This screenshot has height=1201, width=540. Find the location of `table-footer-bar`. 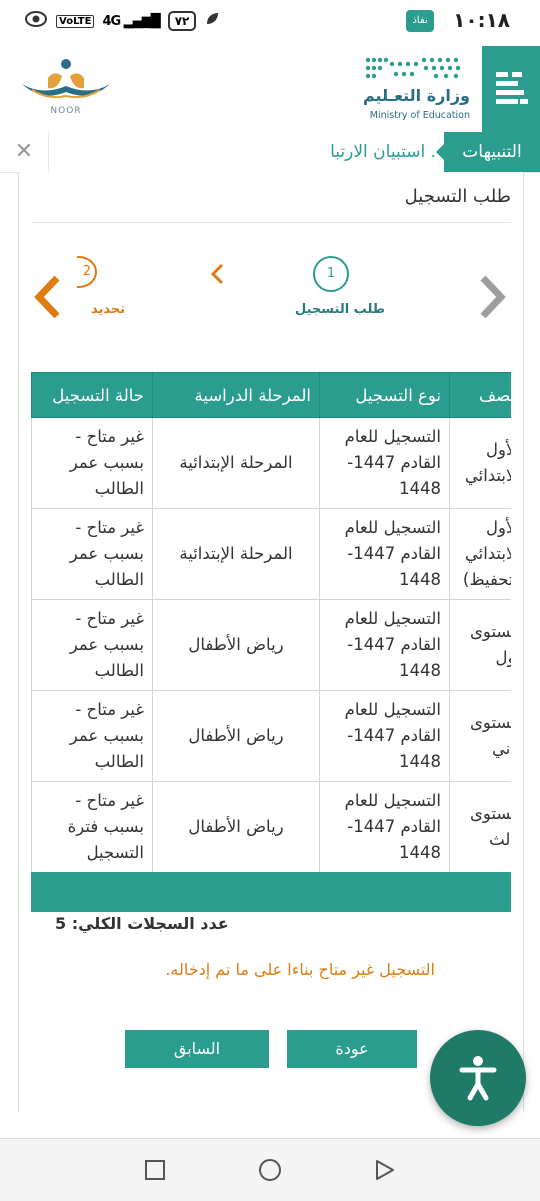

table-footer-bar is located at coordinates (271, 892).